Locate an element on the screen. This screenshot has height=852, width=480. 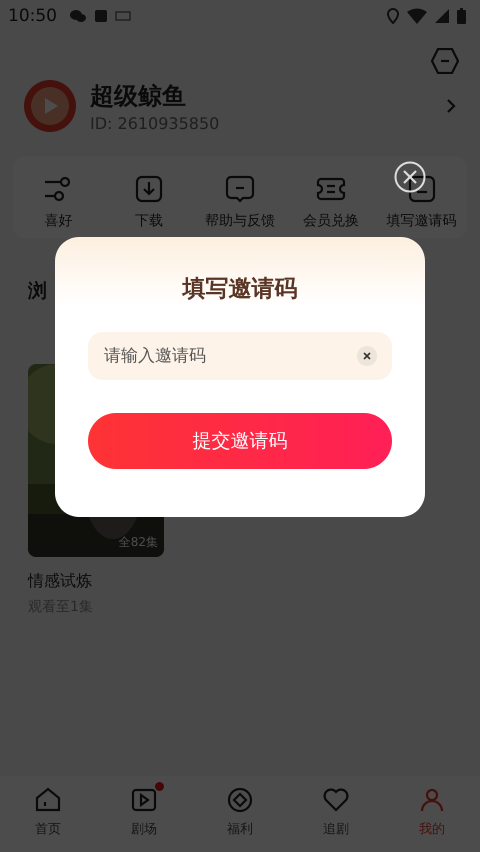
submit-button: 提交邀请码 is located at coordinates (240, 441).